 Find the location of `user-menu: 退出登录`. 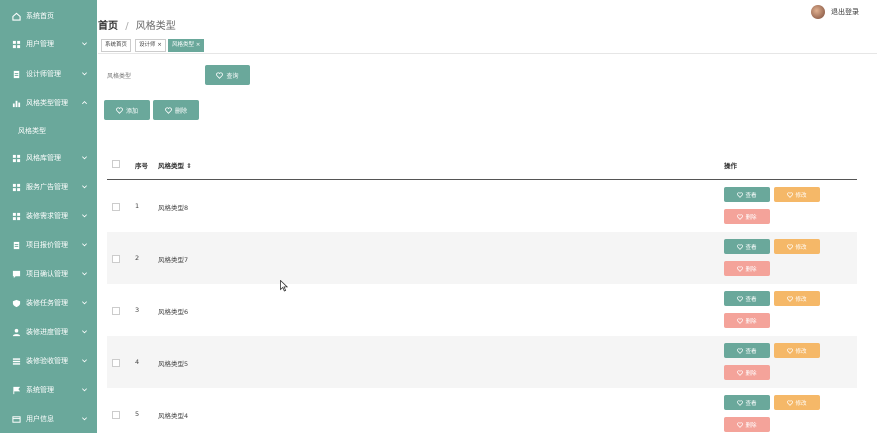

user-menu: 退出登录 is located at coordinates (835, 12).